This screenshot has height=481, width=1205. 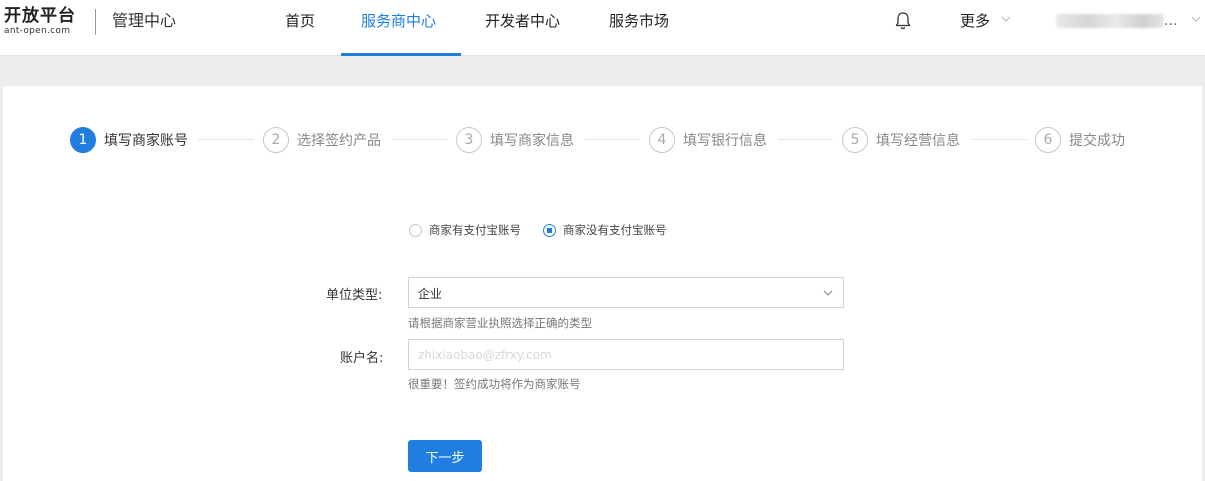 What do you see at coordinates (918, 141) in the screenshot?
I see `step-label: 填写经营信息` at bounding box center [918, 141].